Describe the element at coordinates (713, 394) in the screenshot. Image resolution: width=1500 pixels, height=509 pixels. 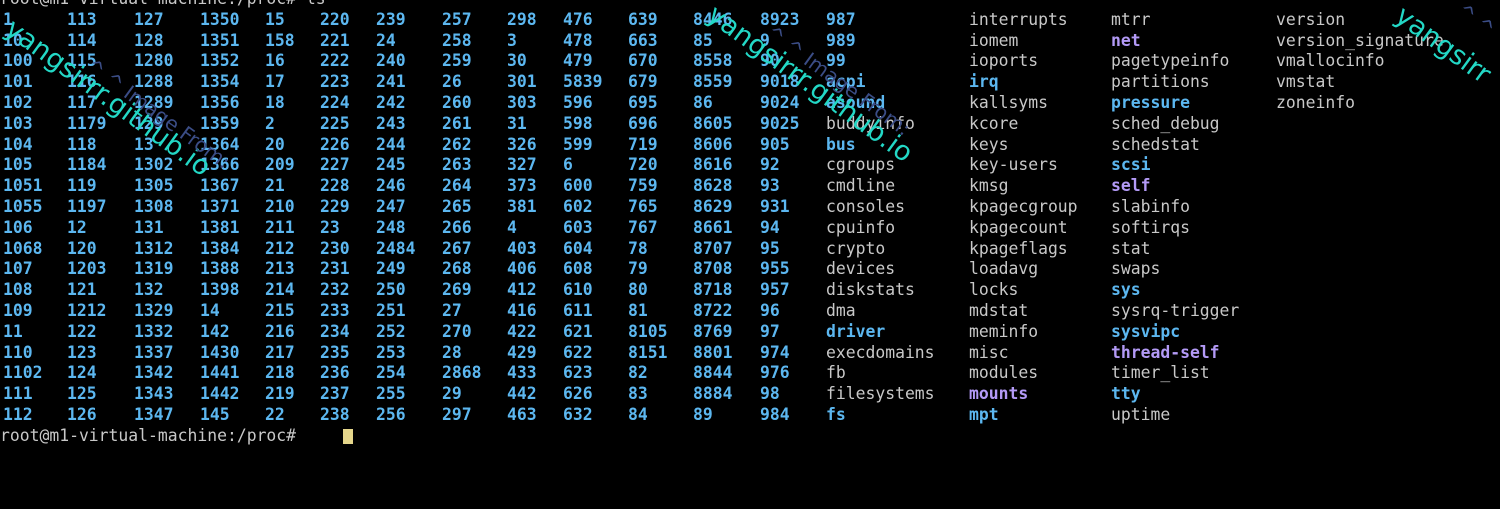
I see `process-dir-entry: 8884` at that location.